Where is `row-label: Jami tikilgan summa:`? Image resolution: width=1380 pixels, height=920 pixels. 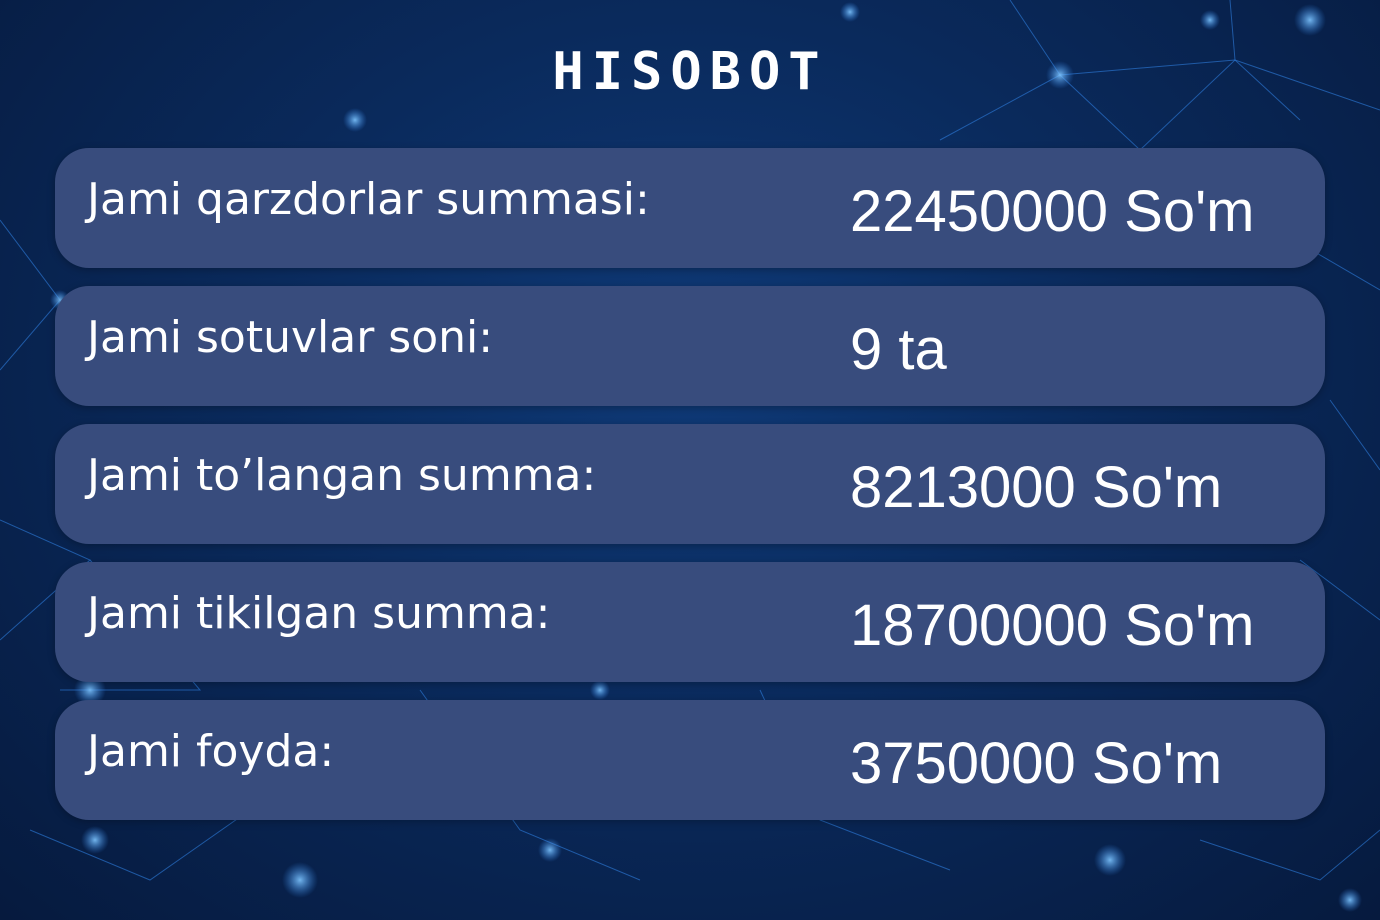
row-label: Jami tikilgan summa: is located at coordinates (319, 613).